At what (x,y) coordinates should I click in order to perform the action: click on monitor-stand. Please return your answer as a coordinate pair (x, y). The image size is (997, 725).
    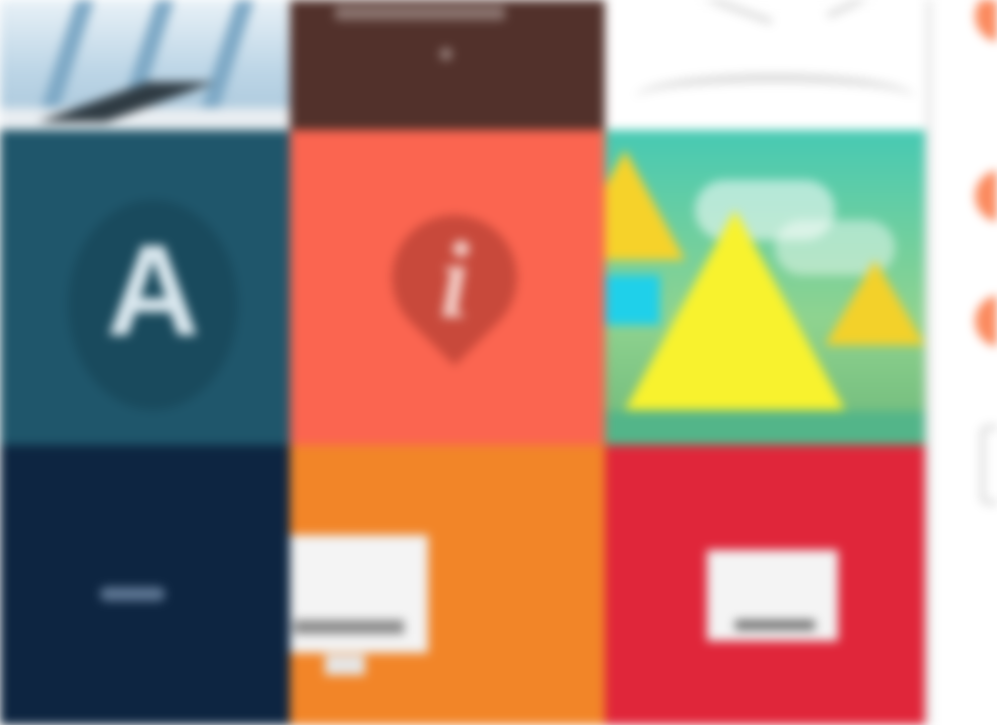
    Looking at the image, I should click on (345, 665).